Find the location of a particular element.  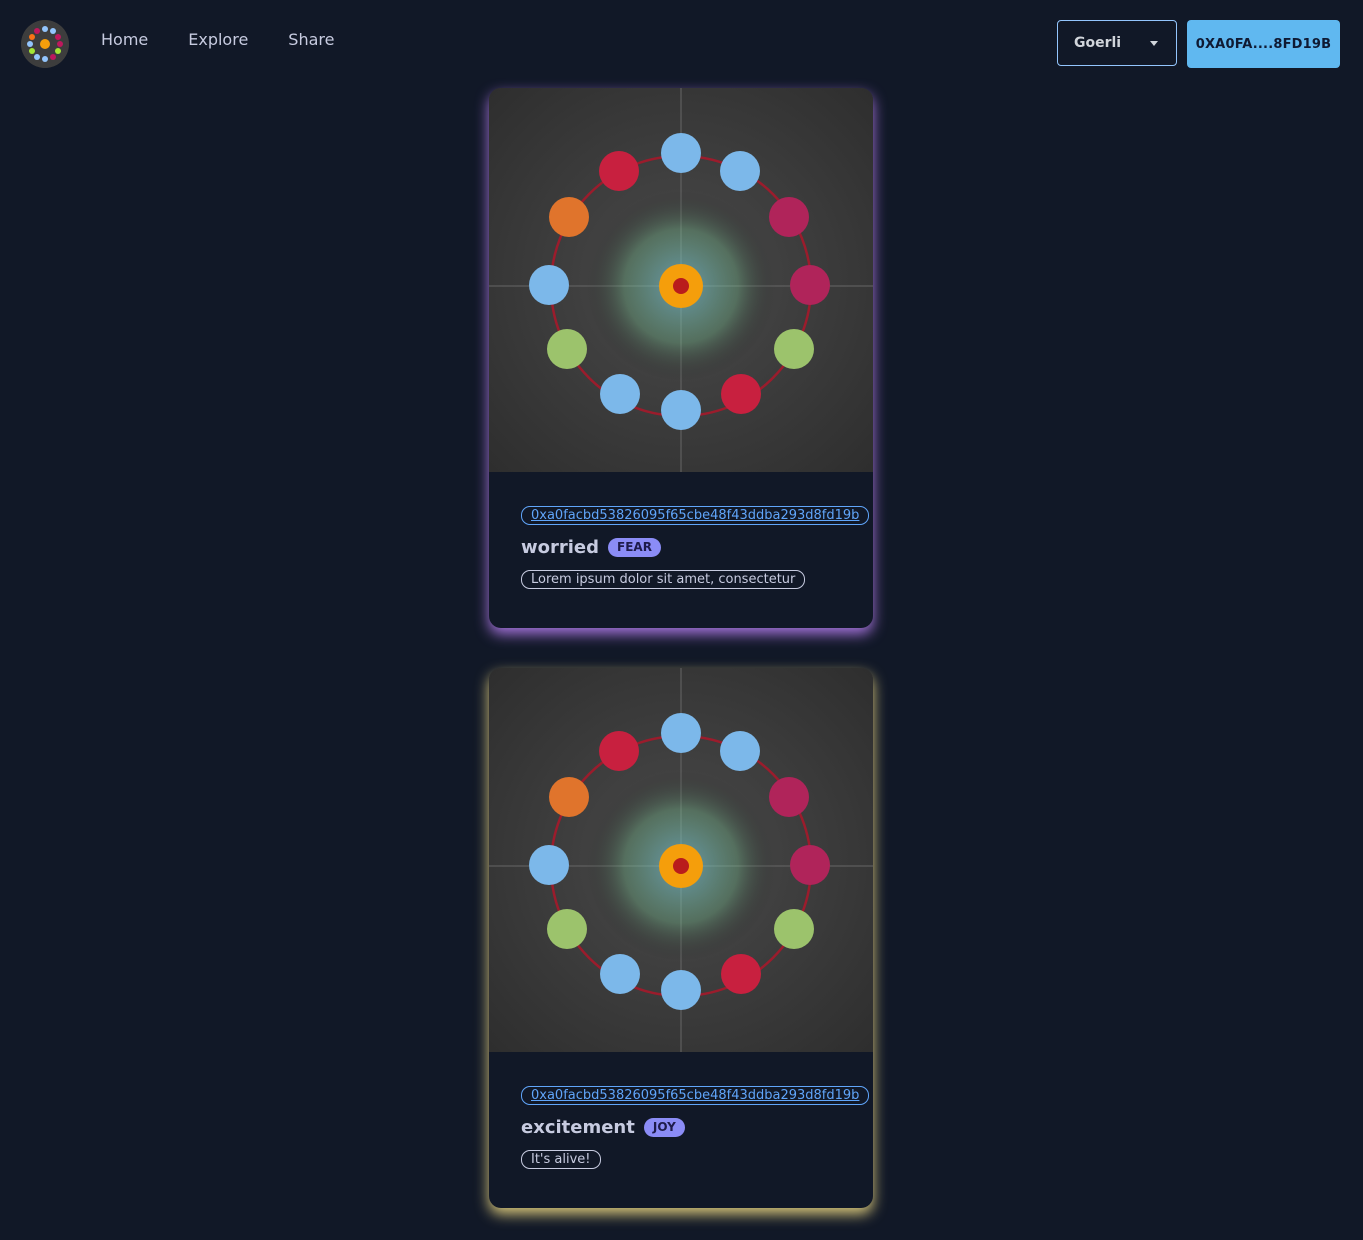

emotion-wheel-logo-icon is located at coordinates (45, 44).